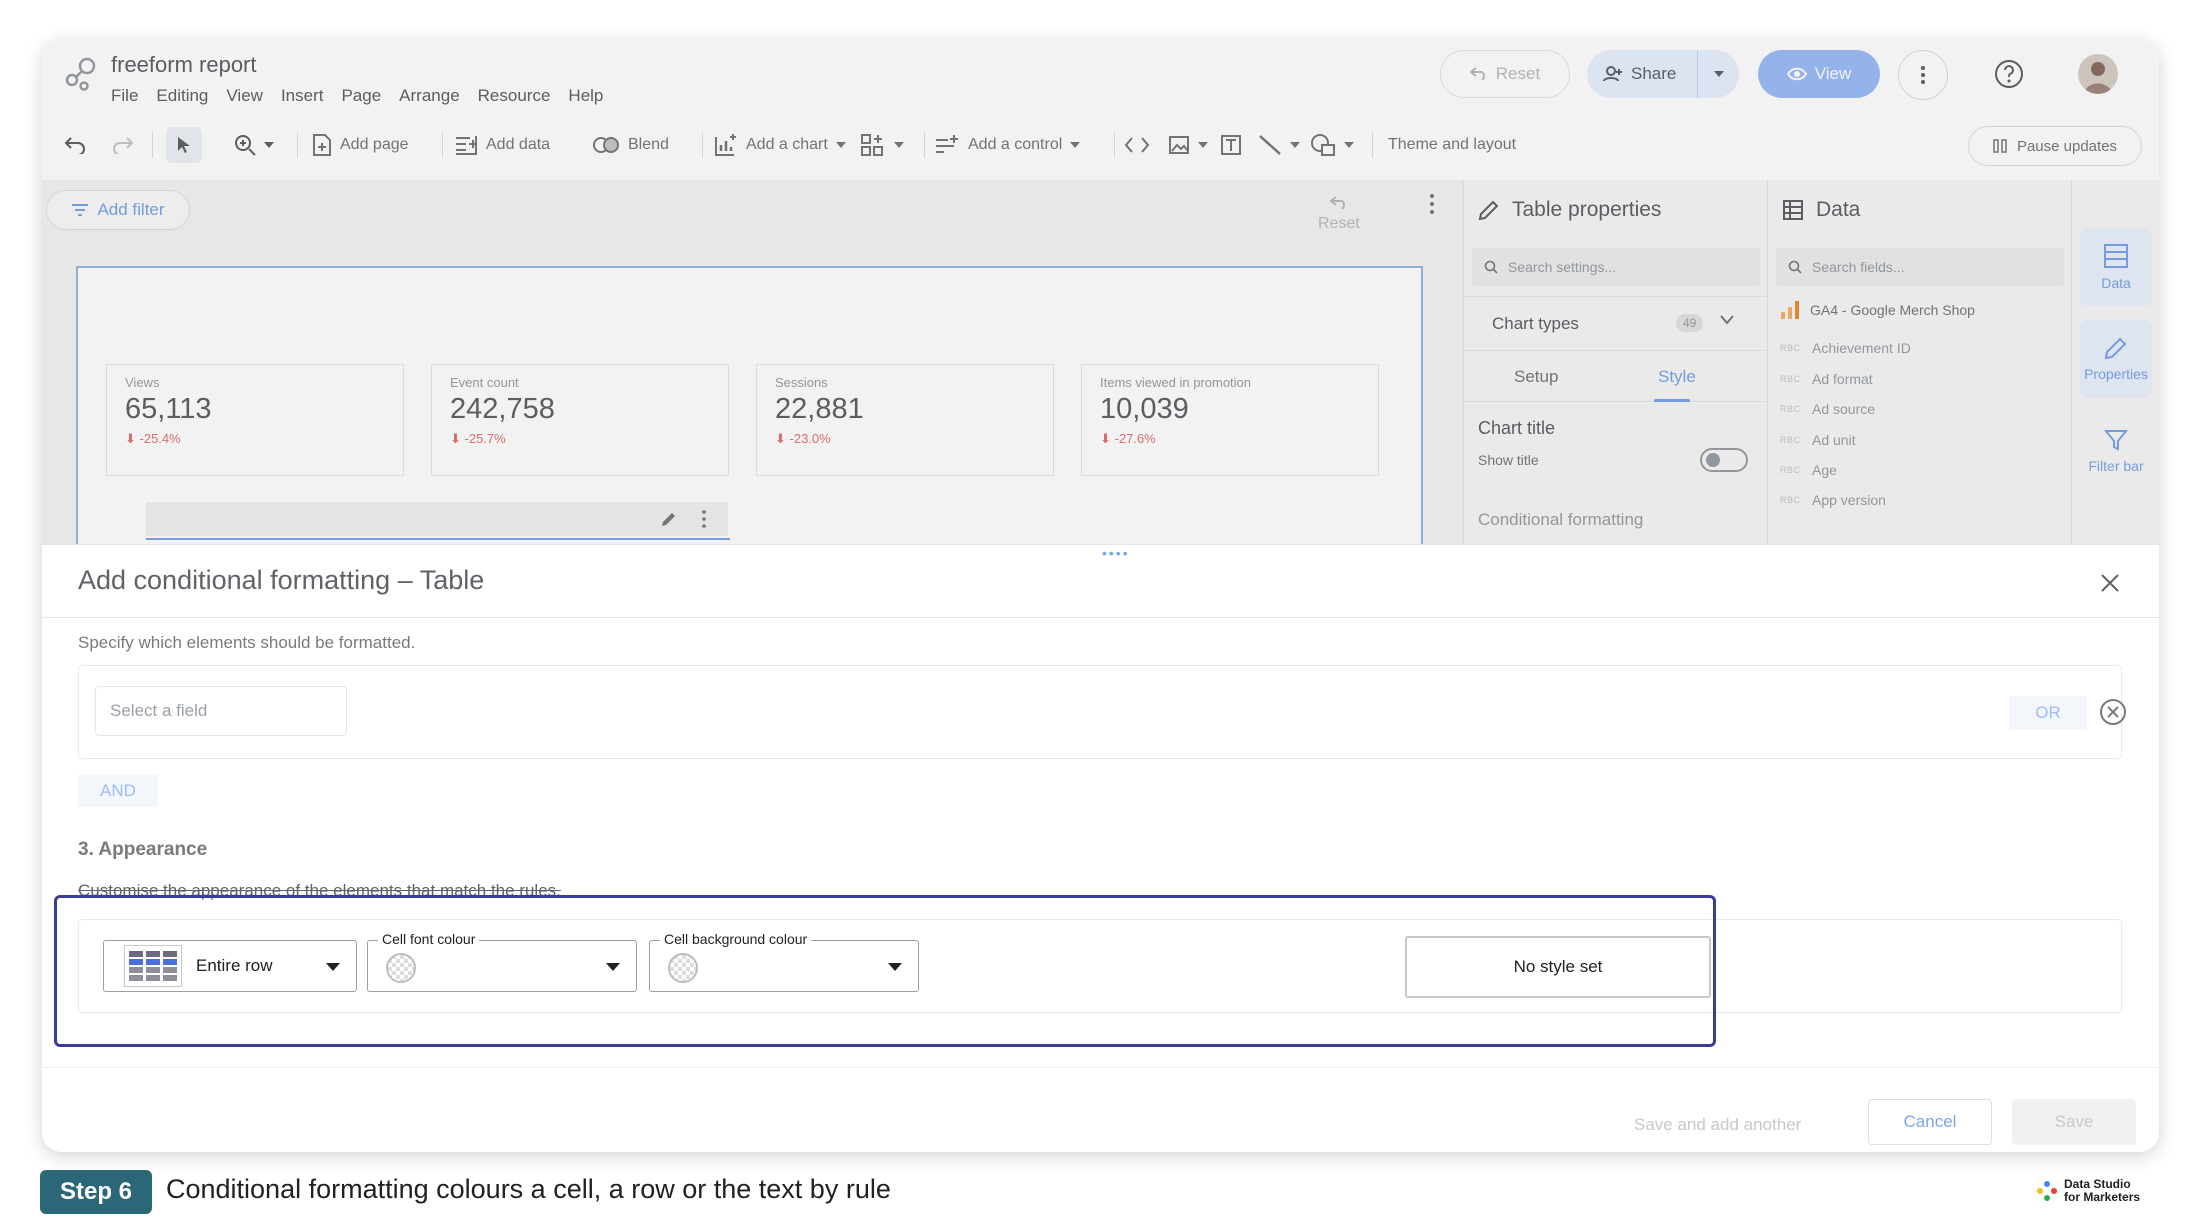 The width and height of the screenshot is (2200, 1226). What do you see at coordinates (648, 144) in the screenshot?
I see `blend-label: Blend` at bounding box center [648, 144].